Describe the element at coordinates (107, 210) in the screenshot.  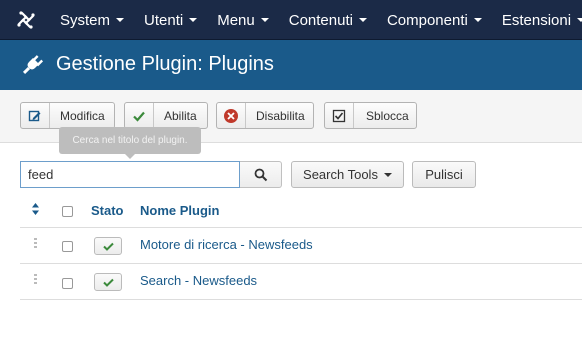
I see `status-column-header: Stato` at that location.